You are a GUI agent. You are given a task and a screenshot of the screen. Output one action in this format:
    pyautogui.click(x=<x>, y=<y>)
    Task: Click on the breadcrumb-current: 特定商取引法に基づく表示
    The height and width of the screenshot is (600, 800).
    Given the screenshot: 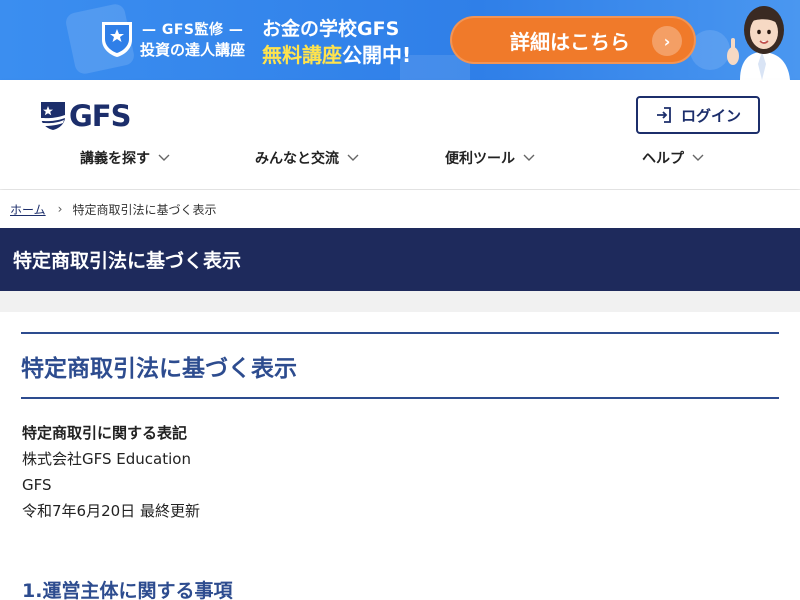 What is the action you would take?
    pyautogui.click(x=144, y=209)
    